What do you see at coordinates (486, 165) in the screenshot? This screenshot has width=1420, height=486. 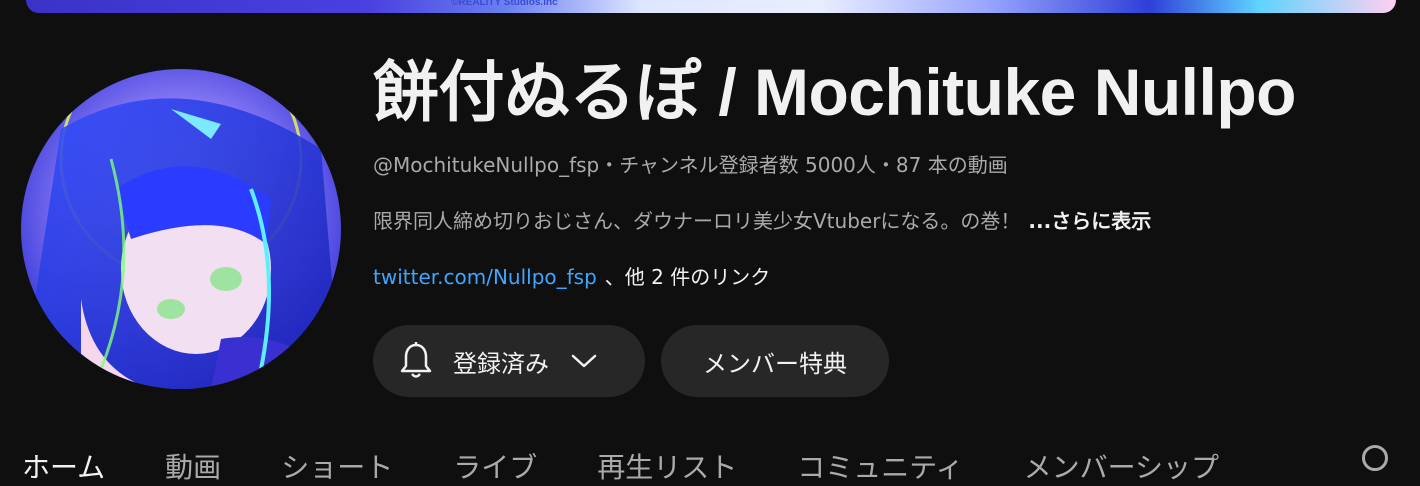 I see `channel-handle: @MochitukeNullpo_fsp` at bounding box center [486, 165].